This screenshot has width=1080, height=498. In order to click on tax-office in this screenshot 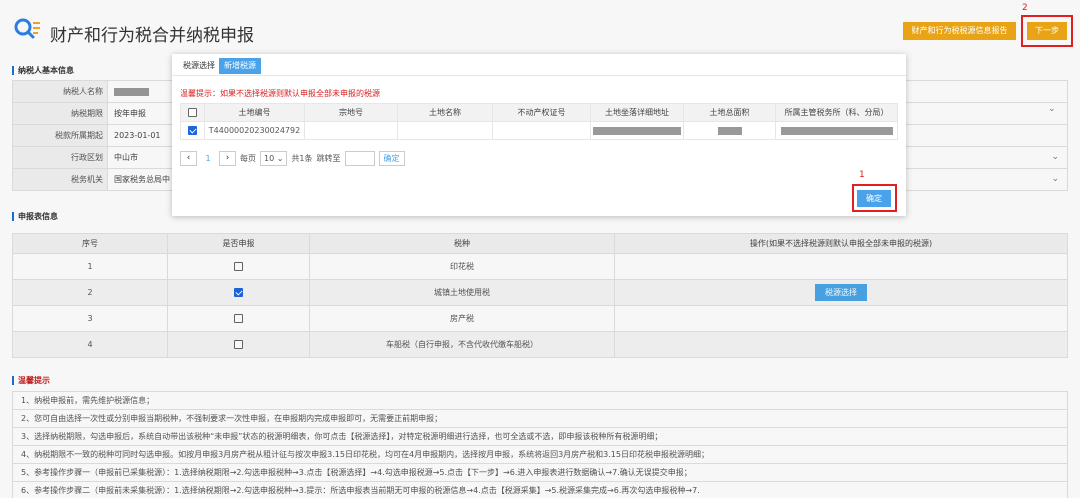, I will do `click(836, 130)`.